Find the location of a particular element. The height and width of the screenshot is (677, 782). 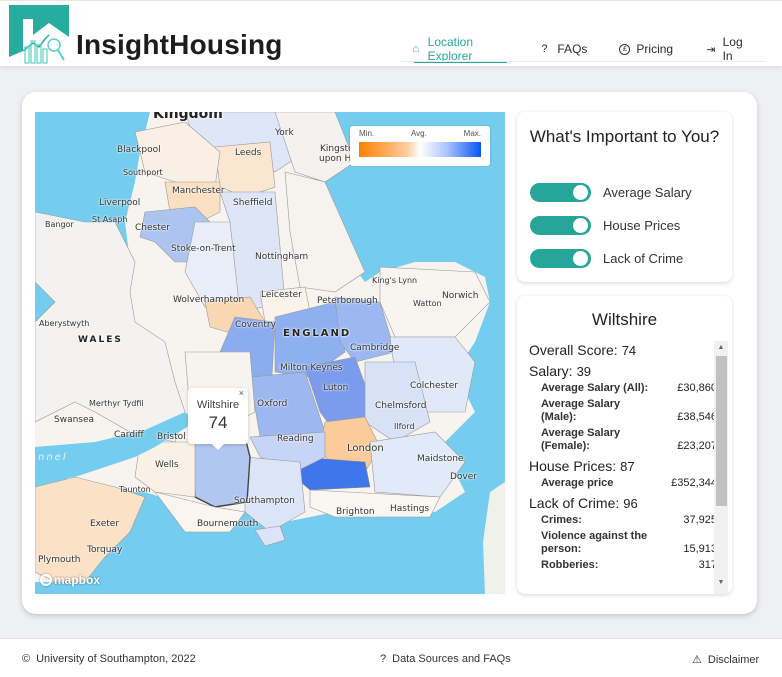

map-label: Southampton is located at coordinates (264, 501).